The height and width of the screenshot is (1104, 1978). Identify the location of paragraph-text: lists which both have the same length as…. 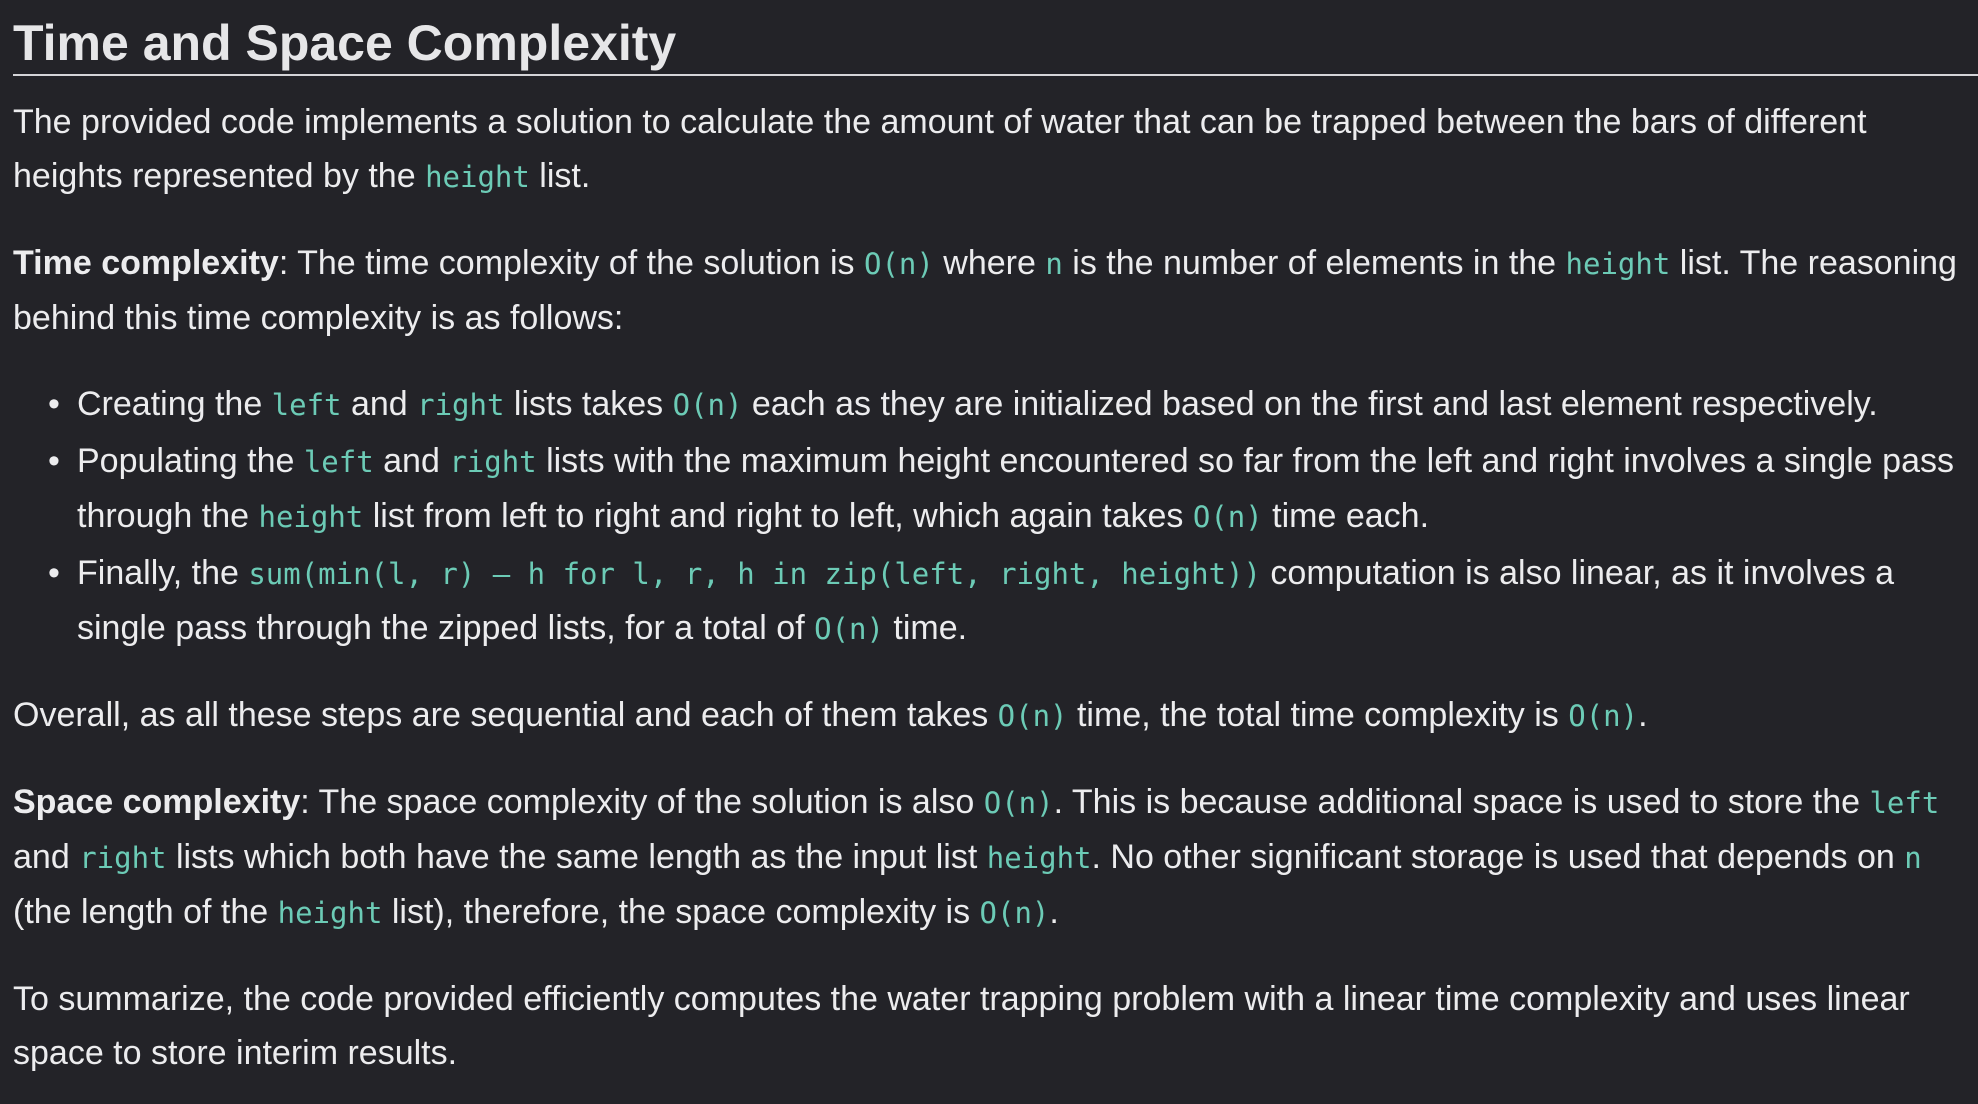
(576, 857).